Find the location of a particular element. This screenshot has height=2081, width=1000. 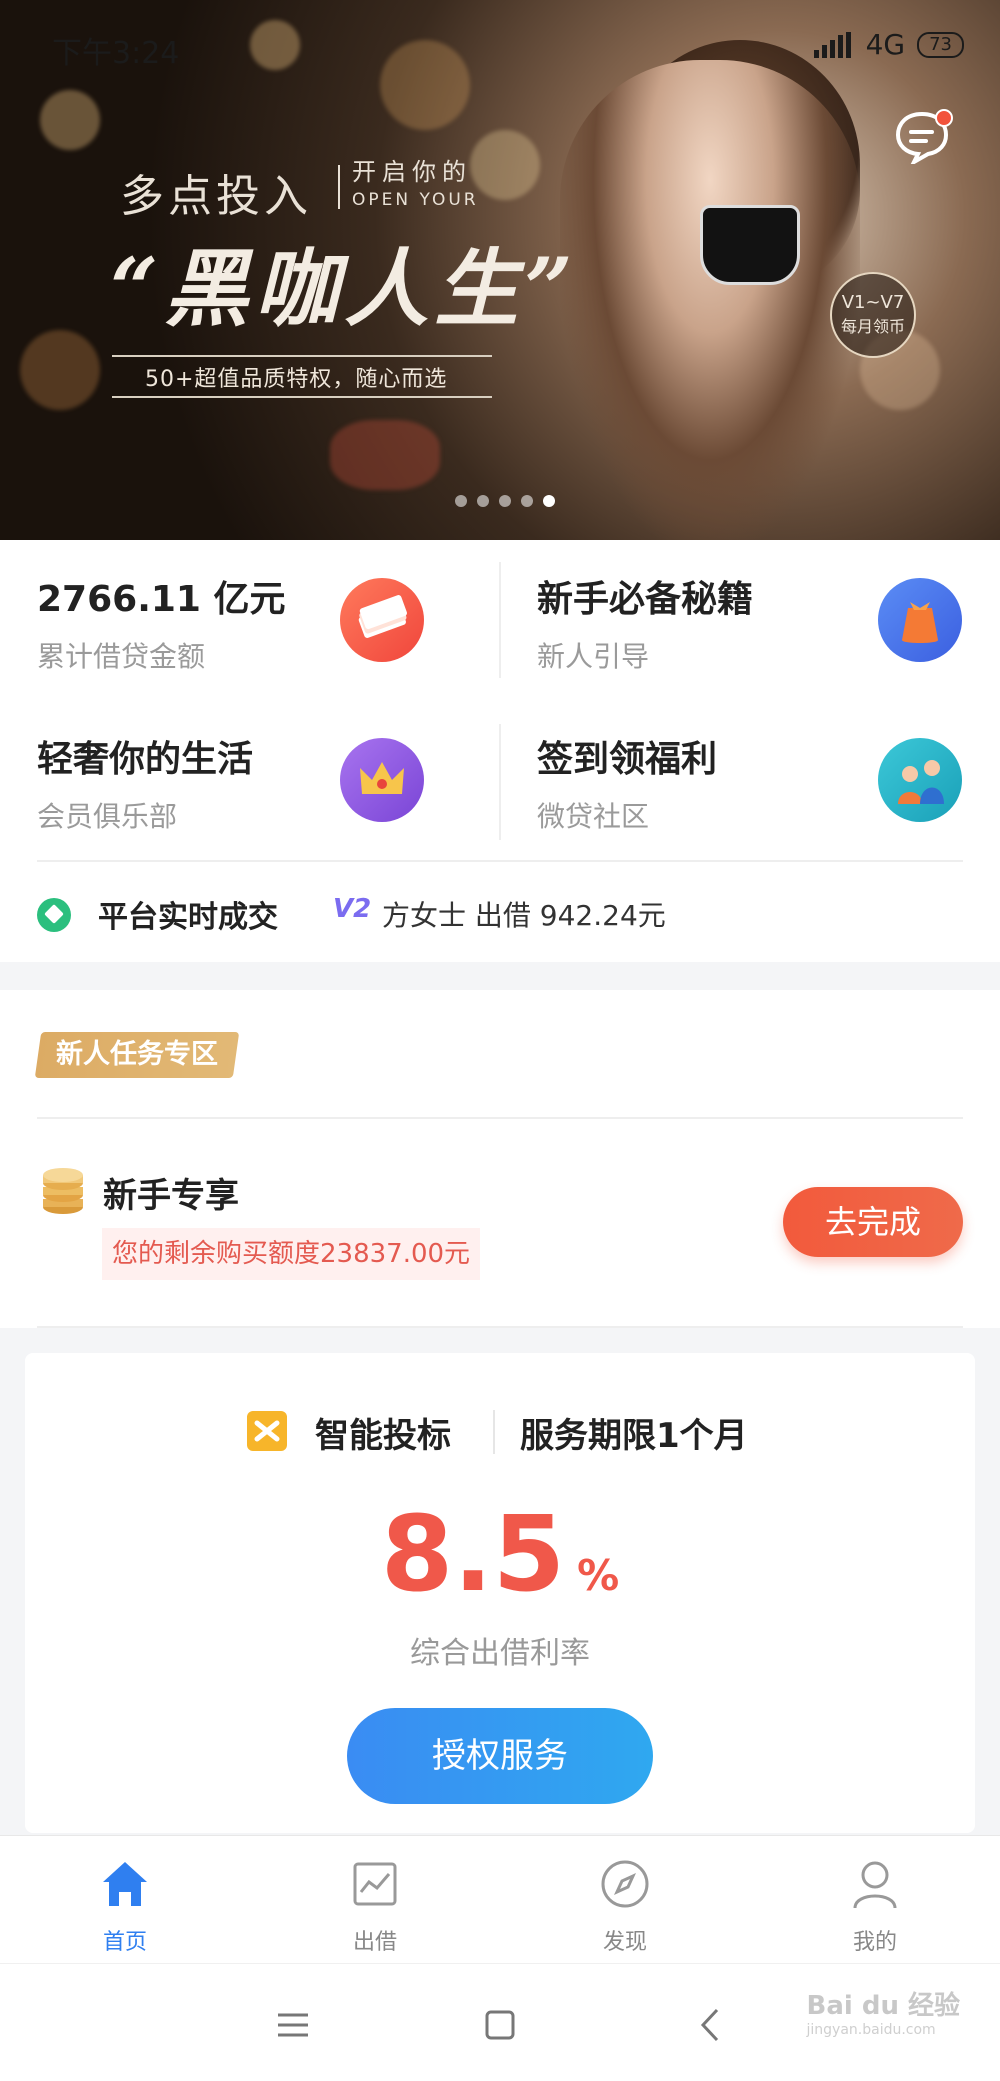

battery-icon: 73 is located at coordinates (940, 44).